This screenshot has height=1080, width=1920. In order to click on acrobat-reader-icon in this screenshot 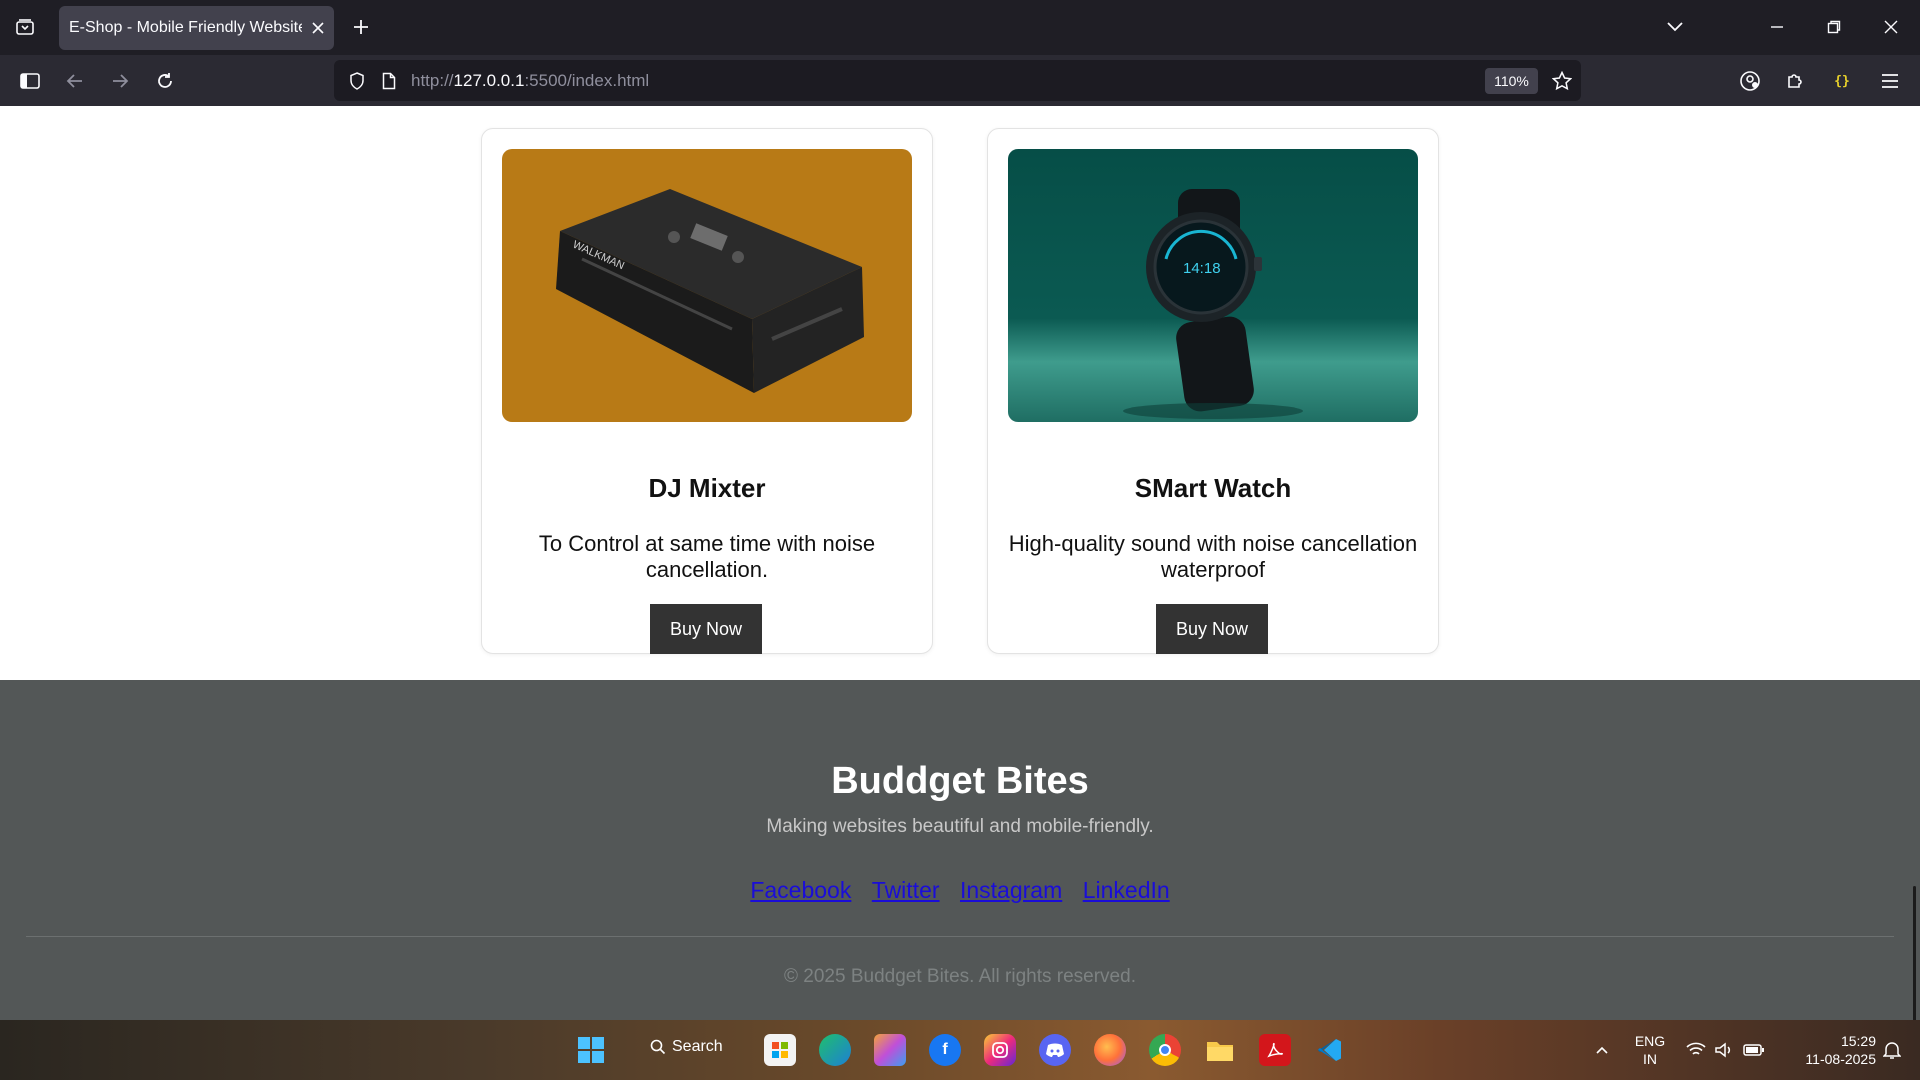, I will do `click(1275, 1050)`.